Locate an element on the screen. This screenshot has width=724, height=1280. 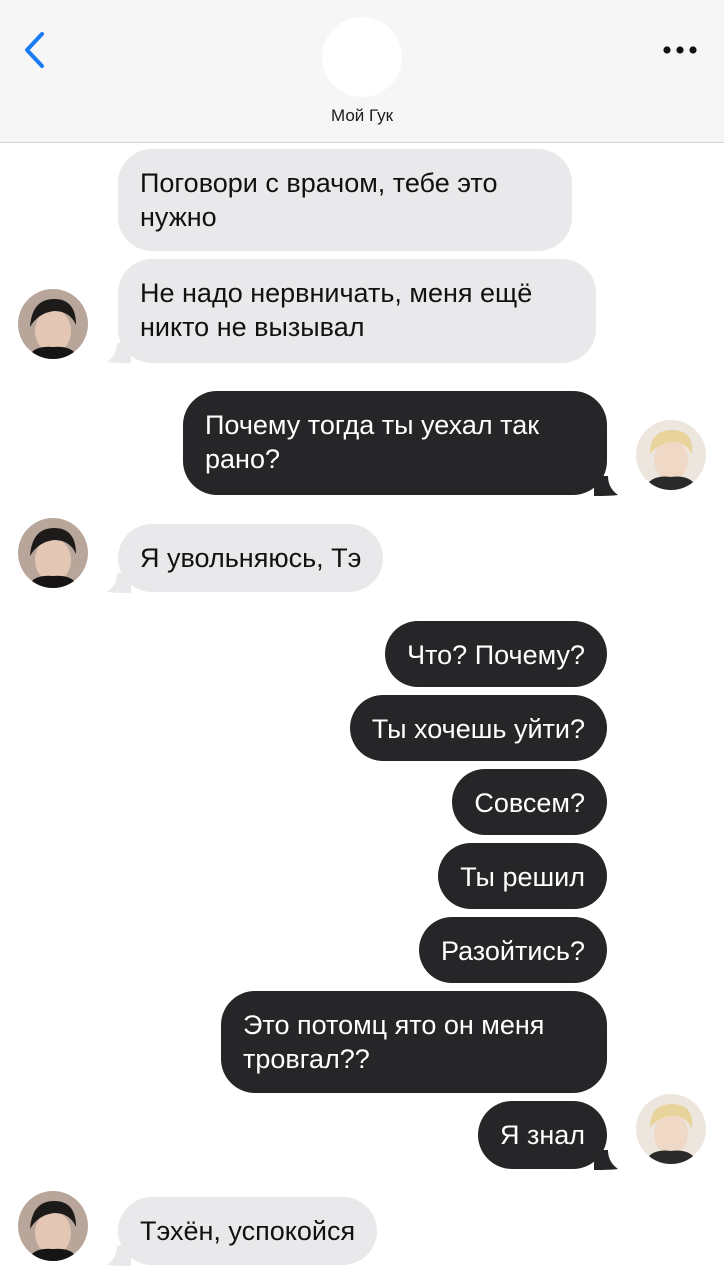
chat-header: Мой Гук is located at coordinates (362, 71).